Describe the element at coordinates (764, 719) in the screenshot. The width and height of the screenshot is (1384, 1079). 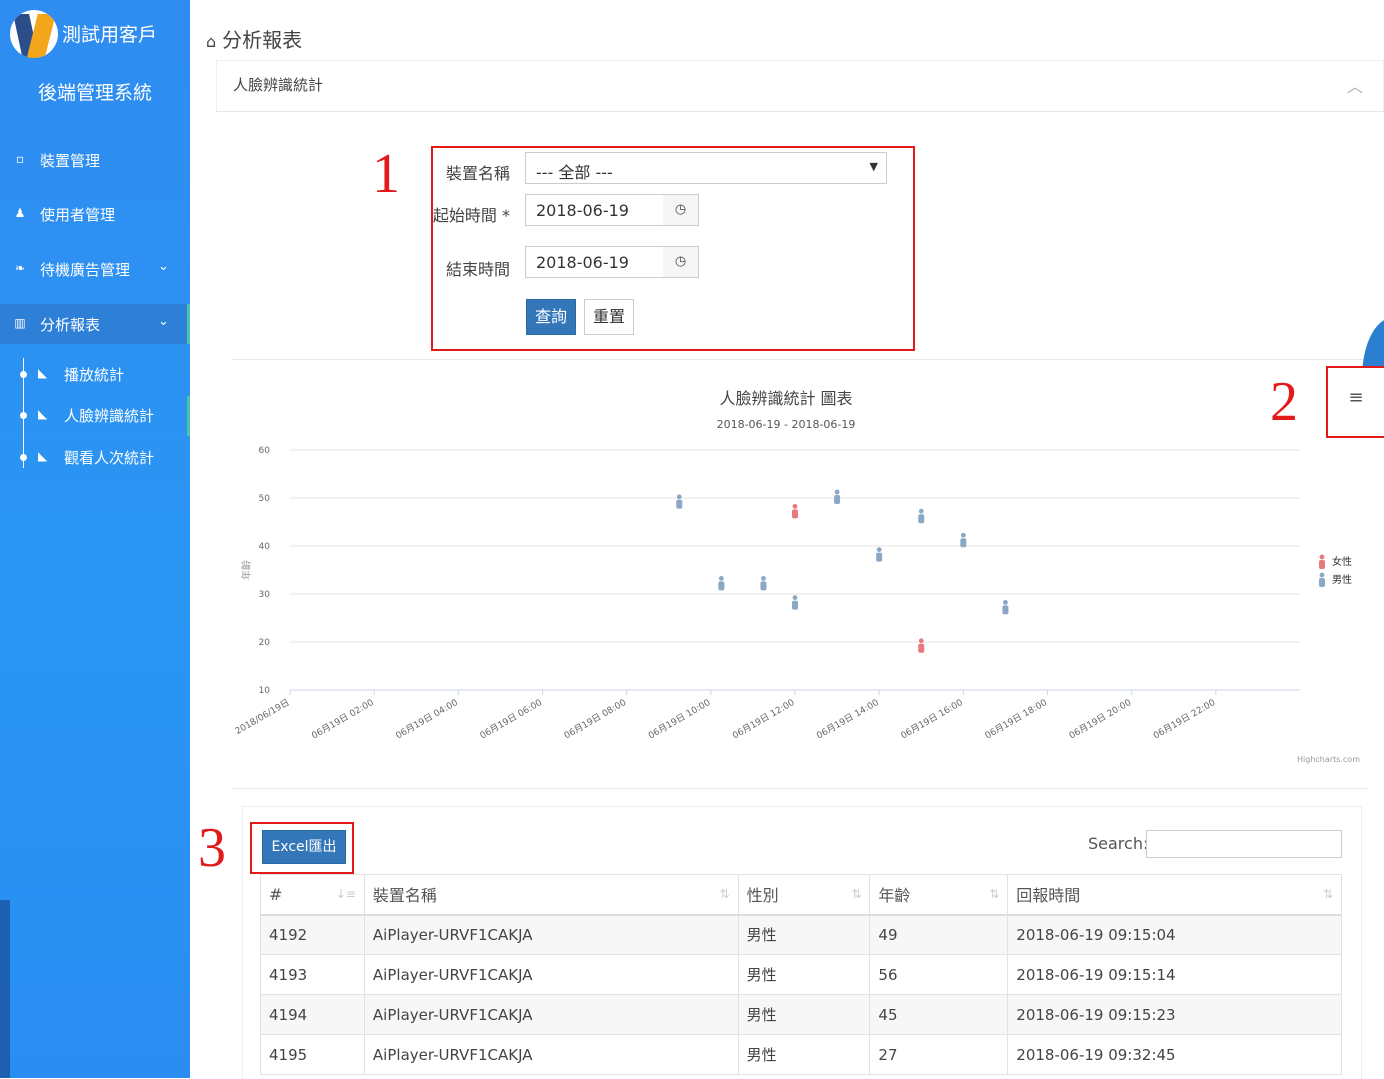
I see `x-tick-label: 06月19日 12:00` at that location.